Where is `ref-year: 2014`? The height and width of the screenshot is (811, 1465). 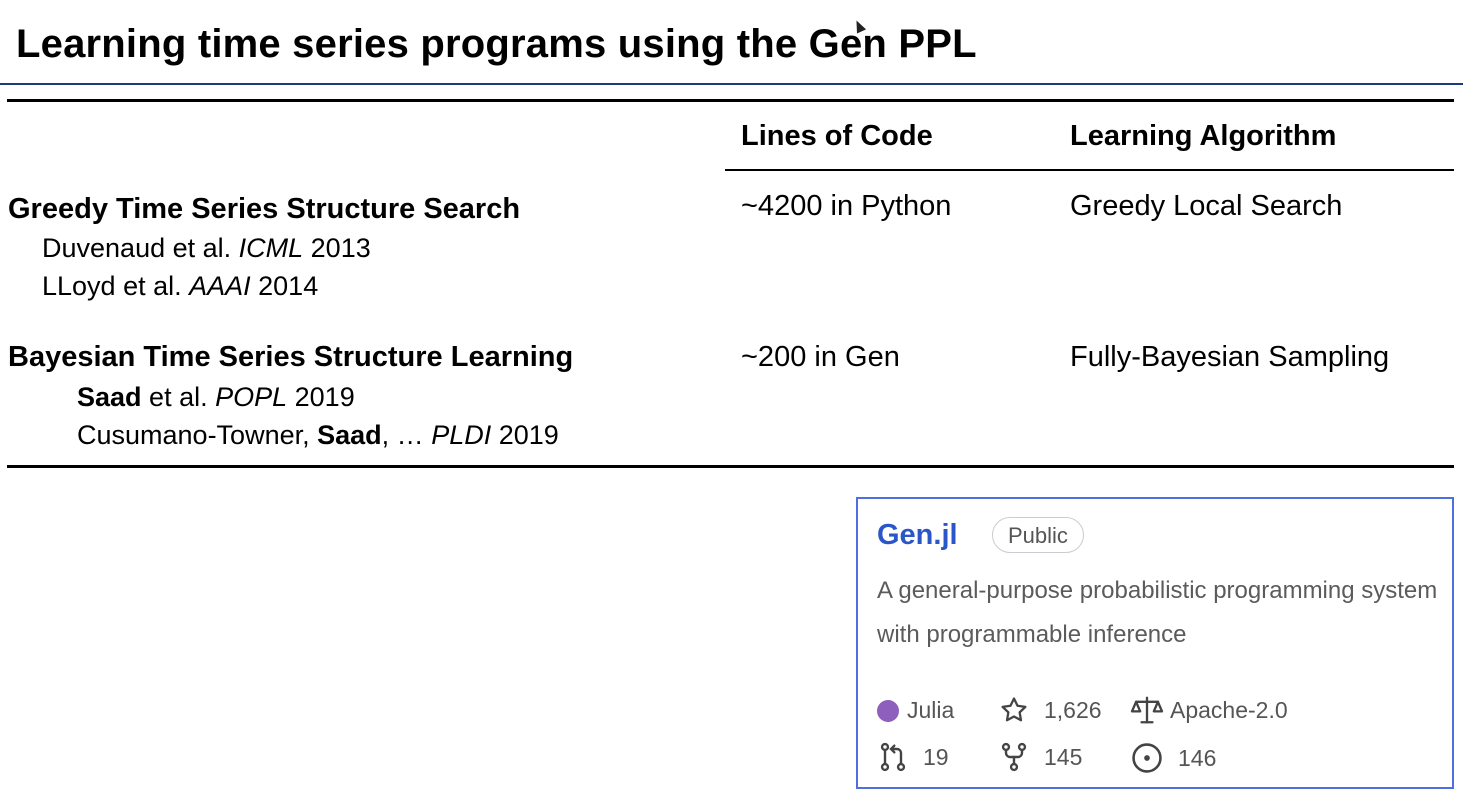
ref-year: 2014 is located at coordinates (284, 286).